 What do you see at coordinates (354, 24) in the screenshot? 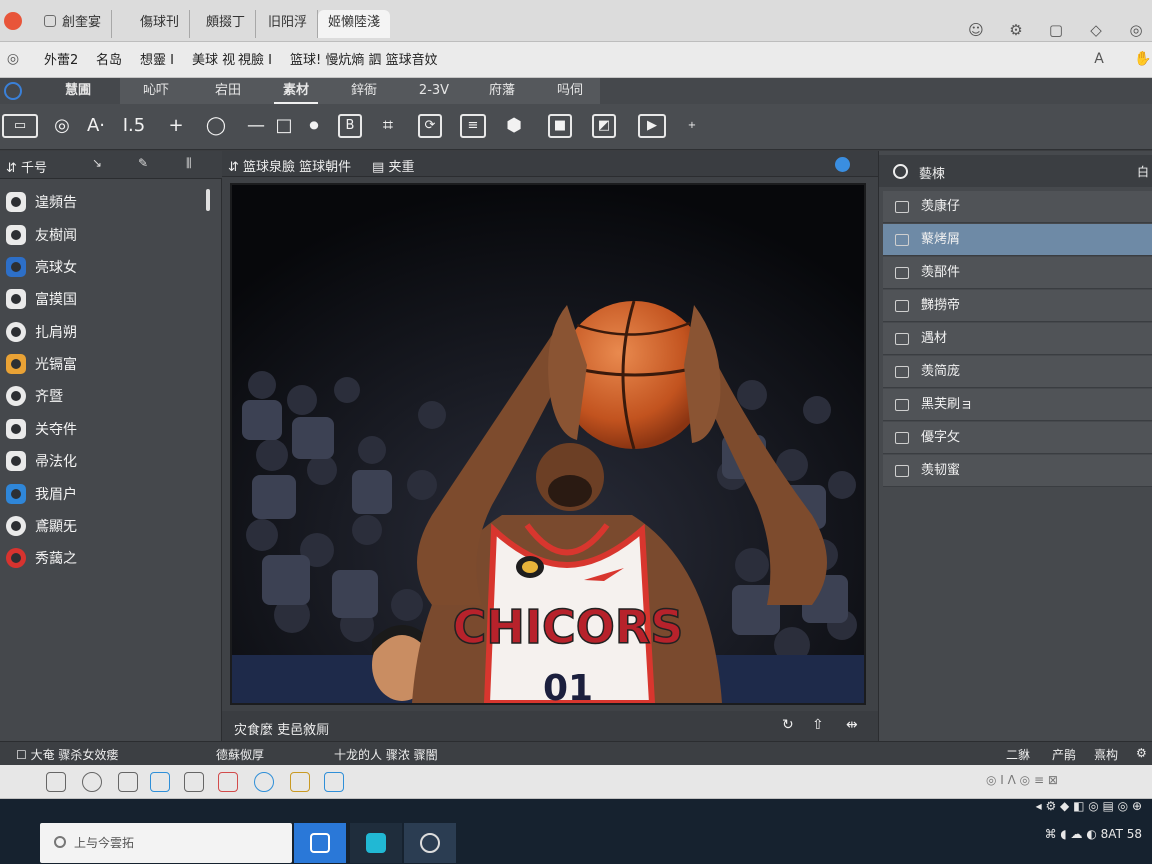
I see `browser-tab-5: 姬懒陸淺` at bounding box center [354, 24].